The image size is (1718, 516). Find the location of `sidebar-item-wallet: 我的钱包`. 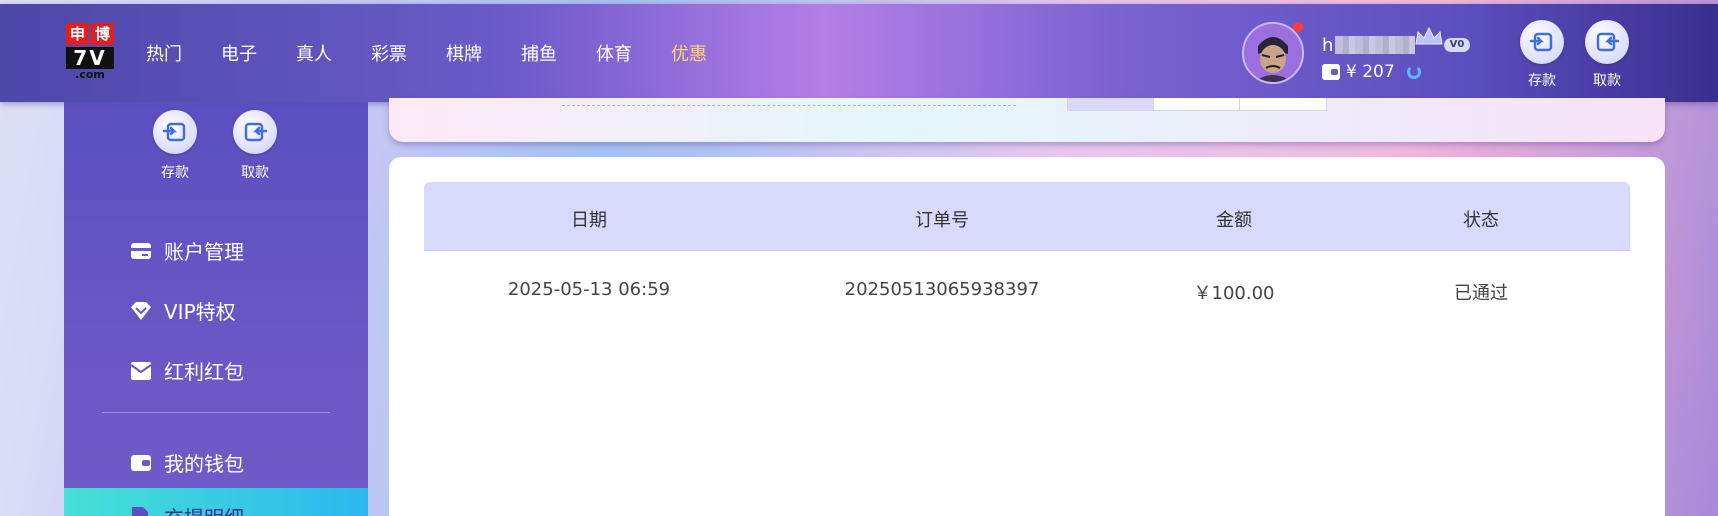

sidebar-item-wallet: 我的钱包 is located at coordinates (187, 462).